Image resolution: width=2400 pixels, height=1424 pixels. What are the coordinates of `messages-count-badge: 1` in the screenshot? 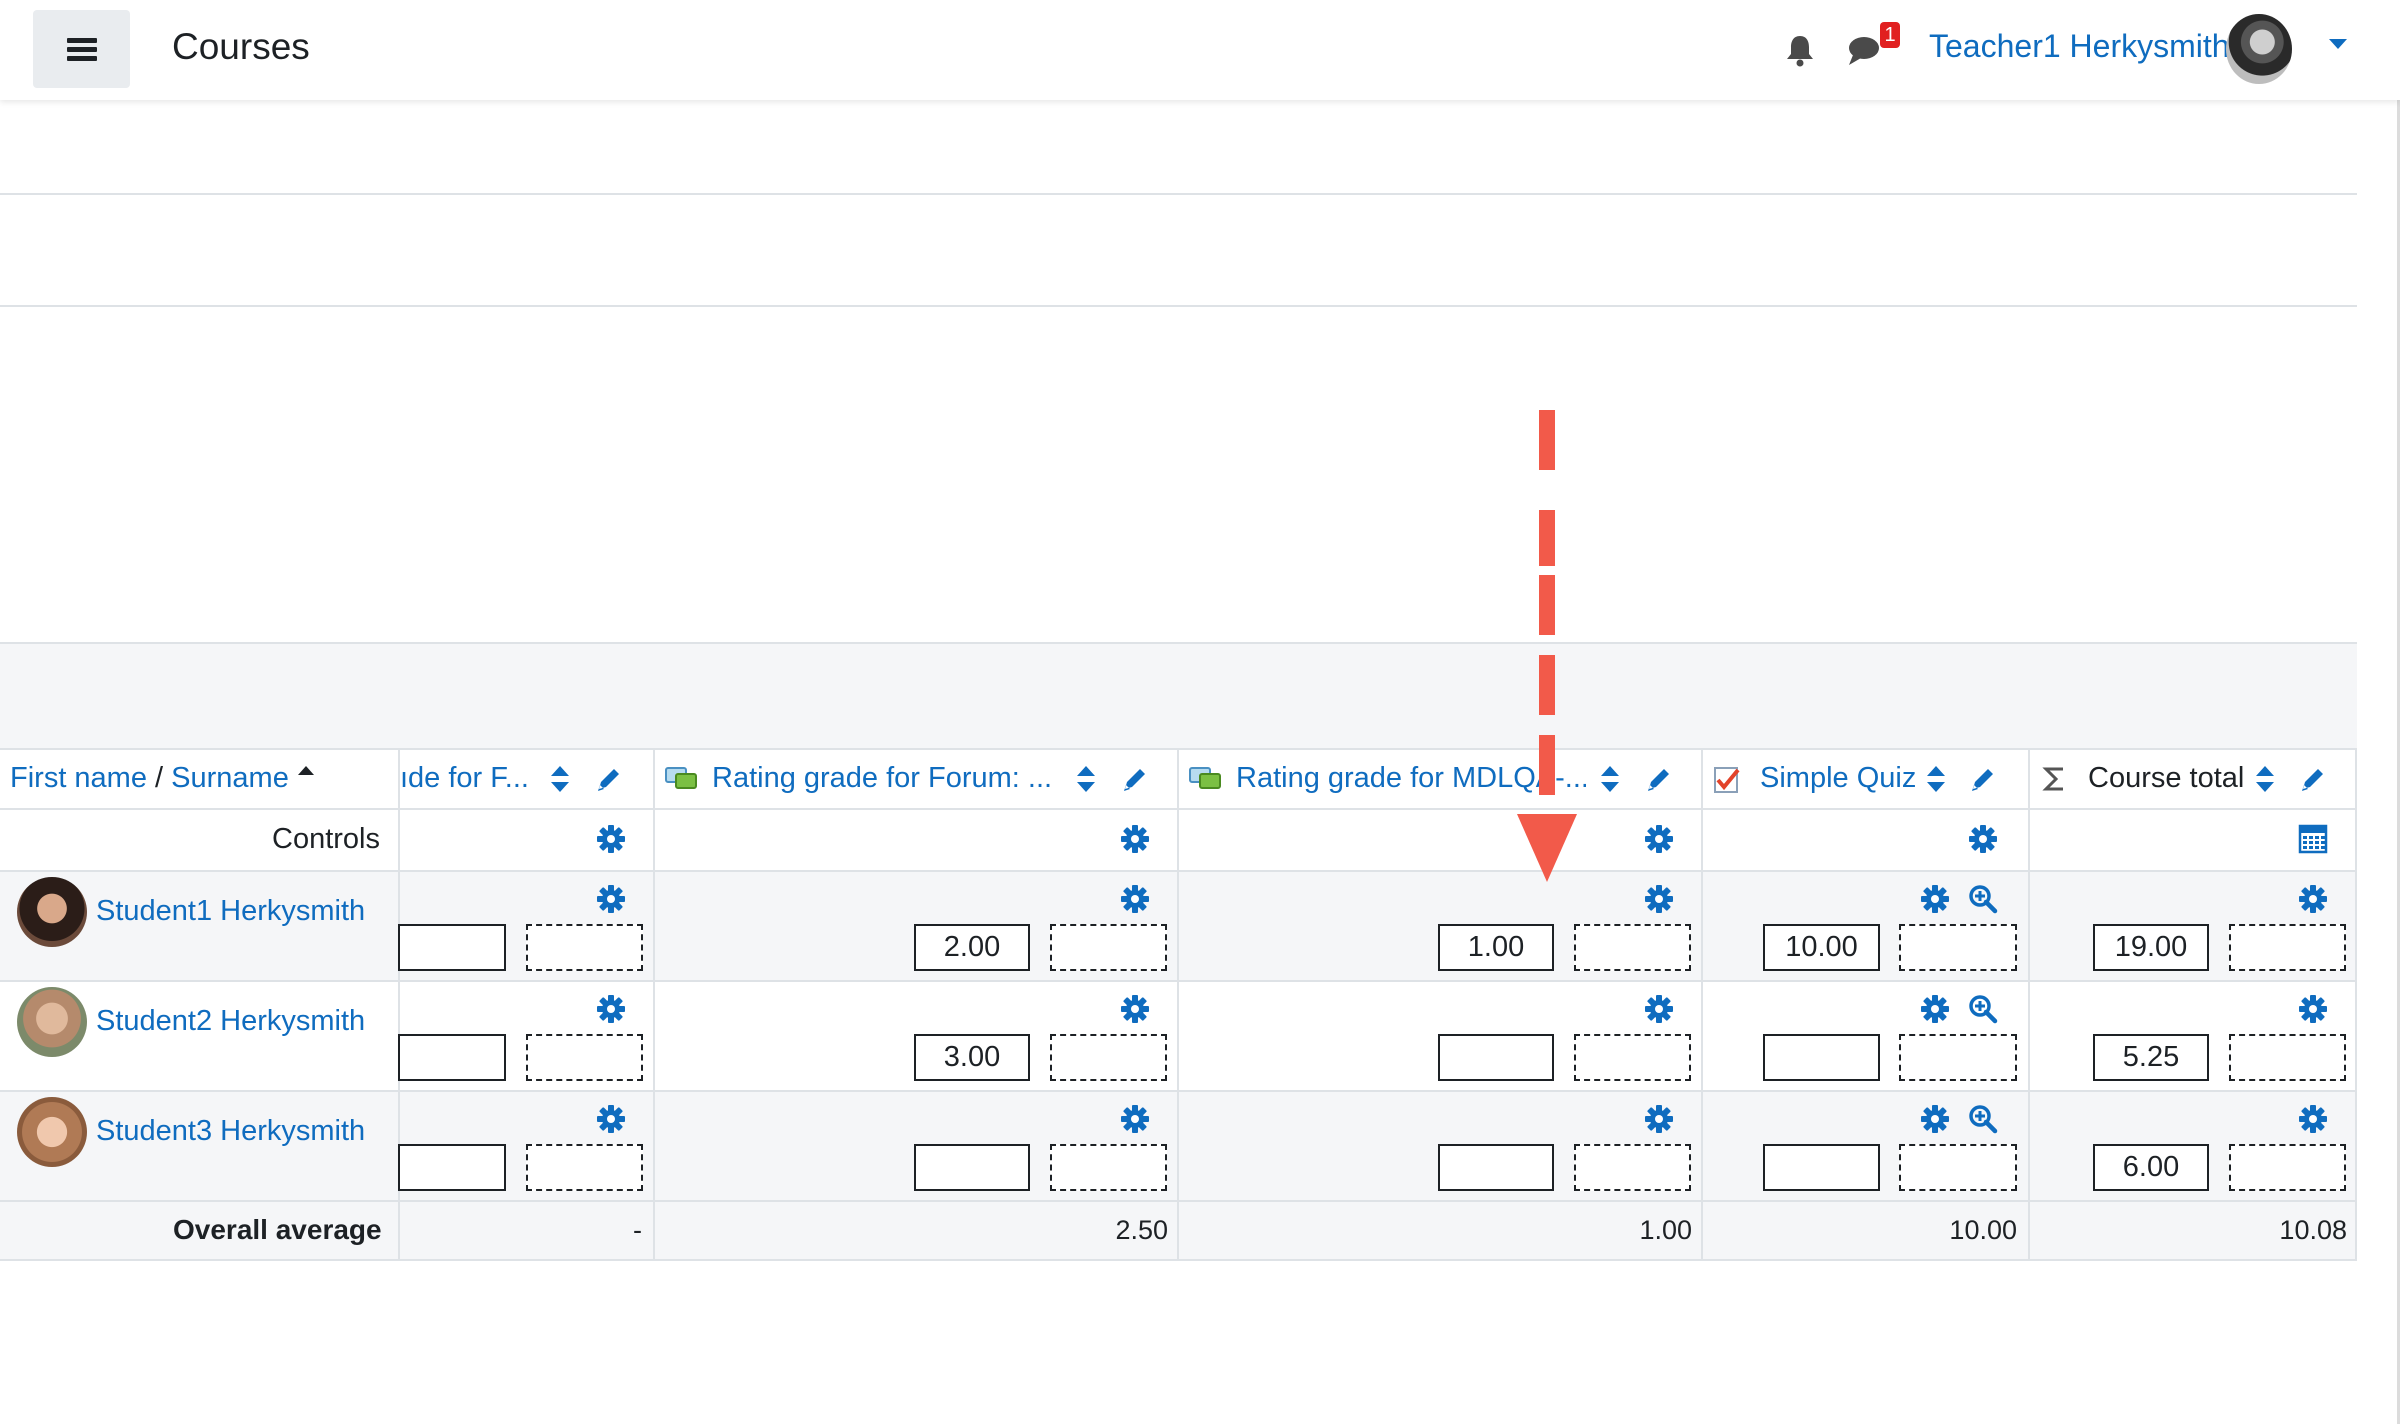 It's located at (1890, 35).